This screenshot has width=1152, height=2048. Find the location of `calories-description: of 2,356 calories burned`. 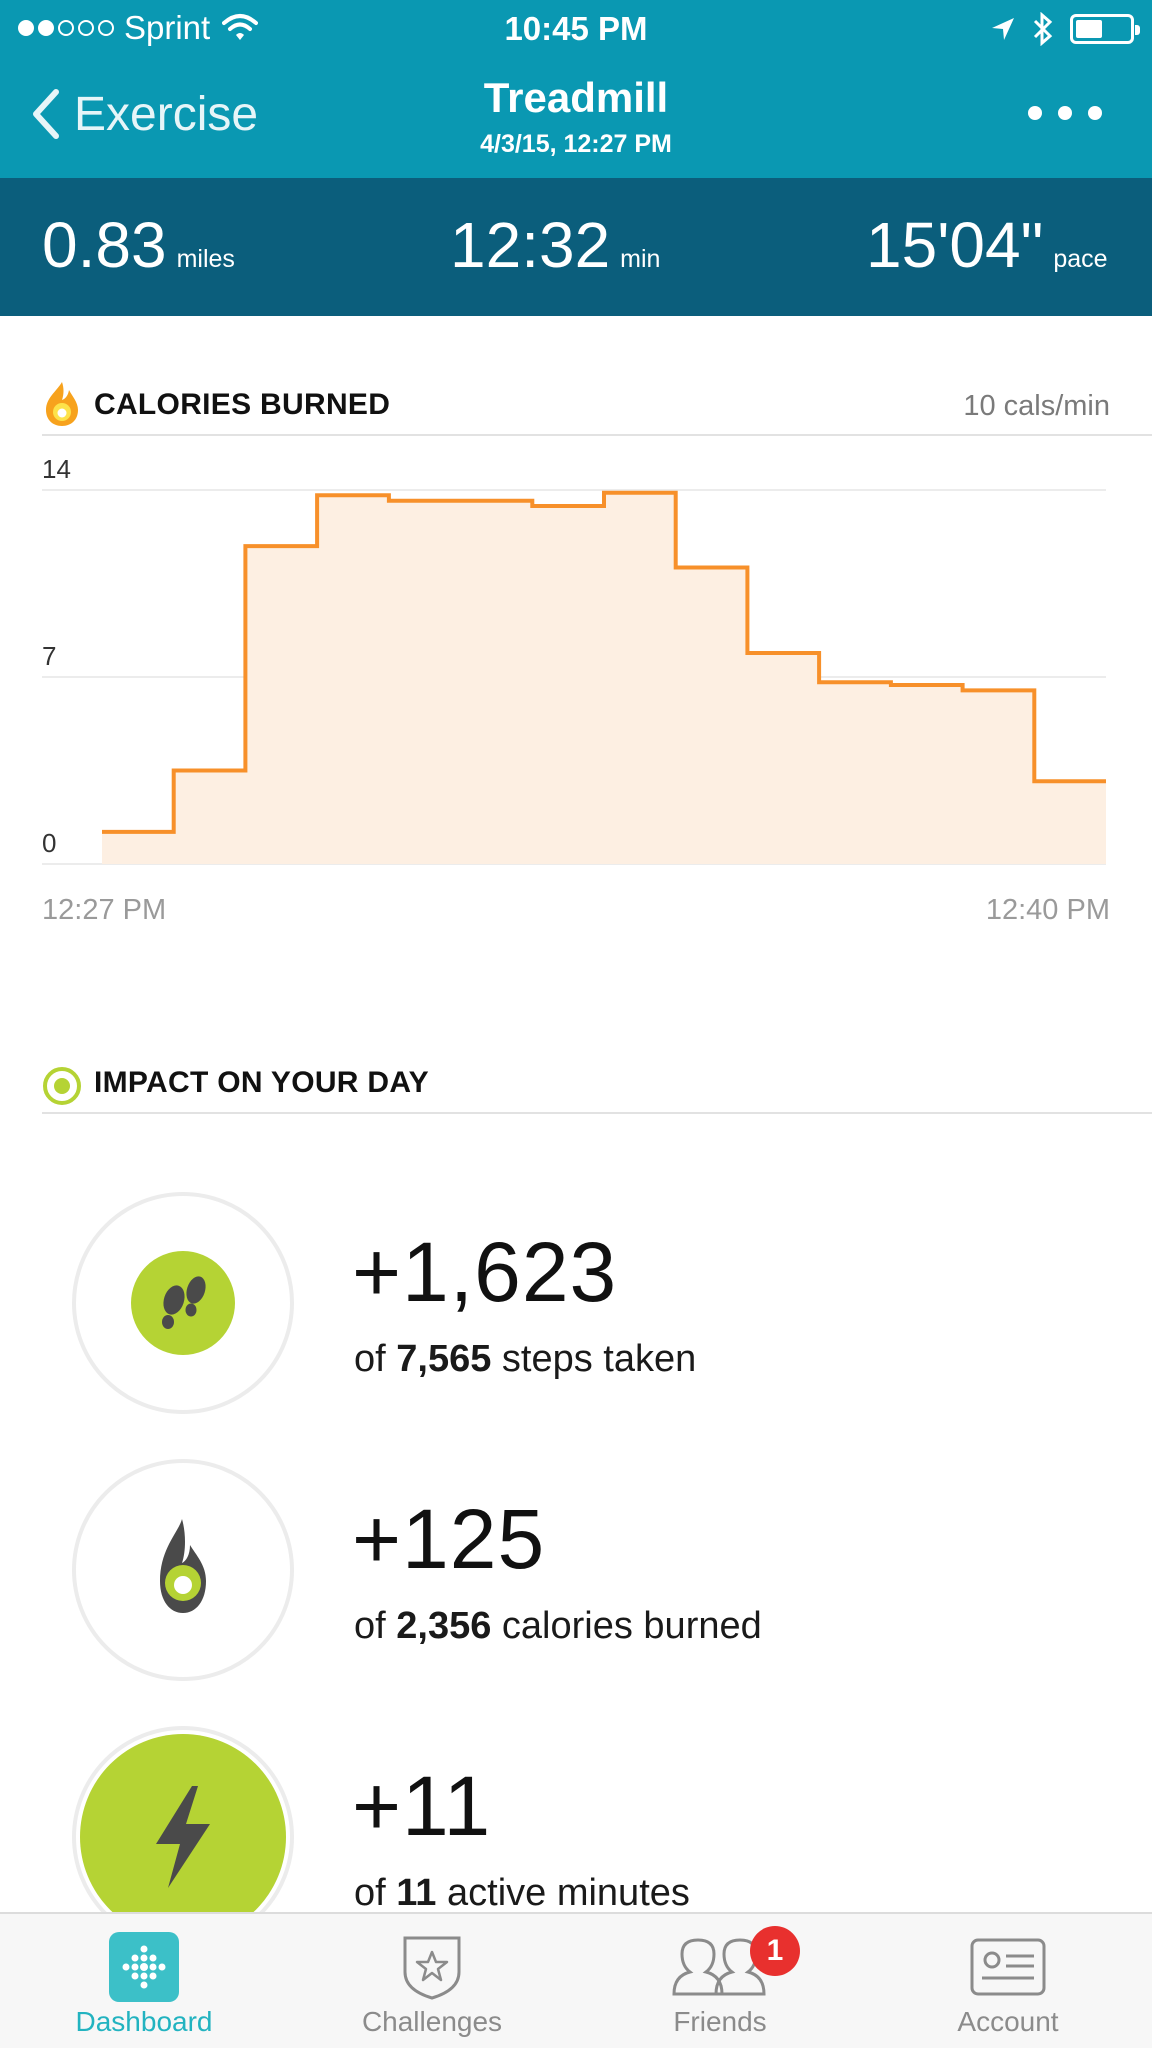

calories-description: of 2,356 calories burned is located at coordinates (558, 1626).